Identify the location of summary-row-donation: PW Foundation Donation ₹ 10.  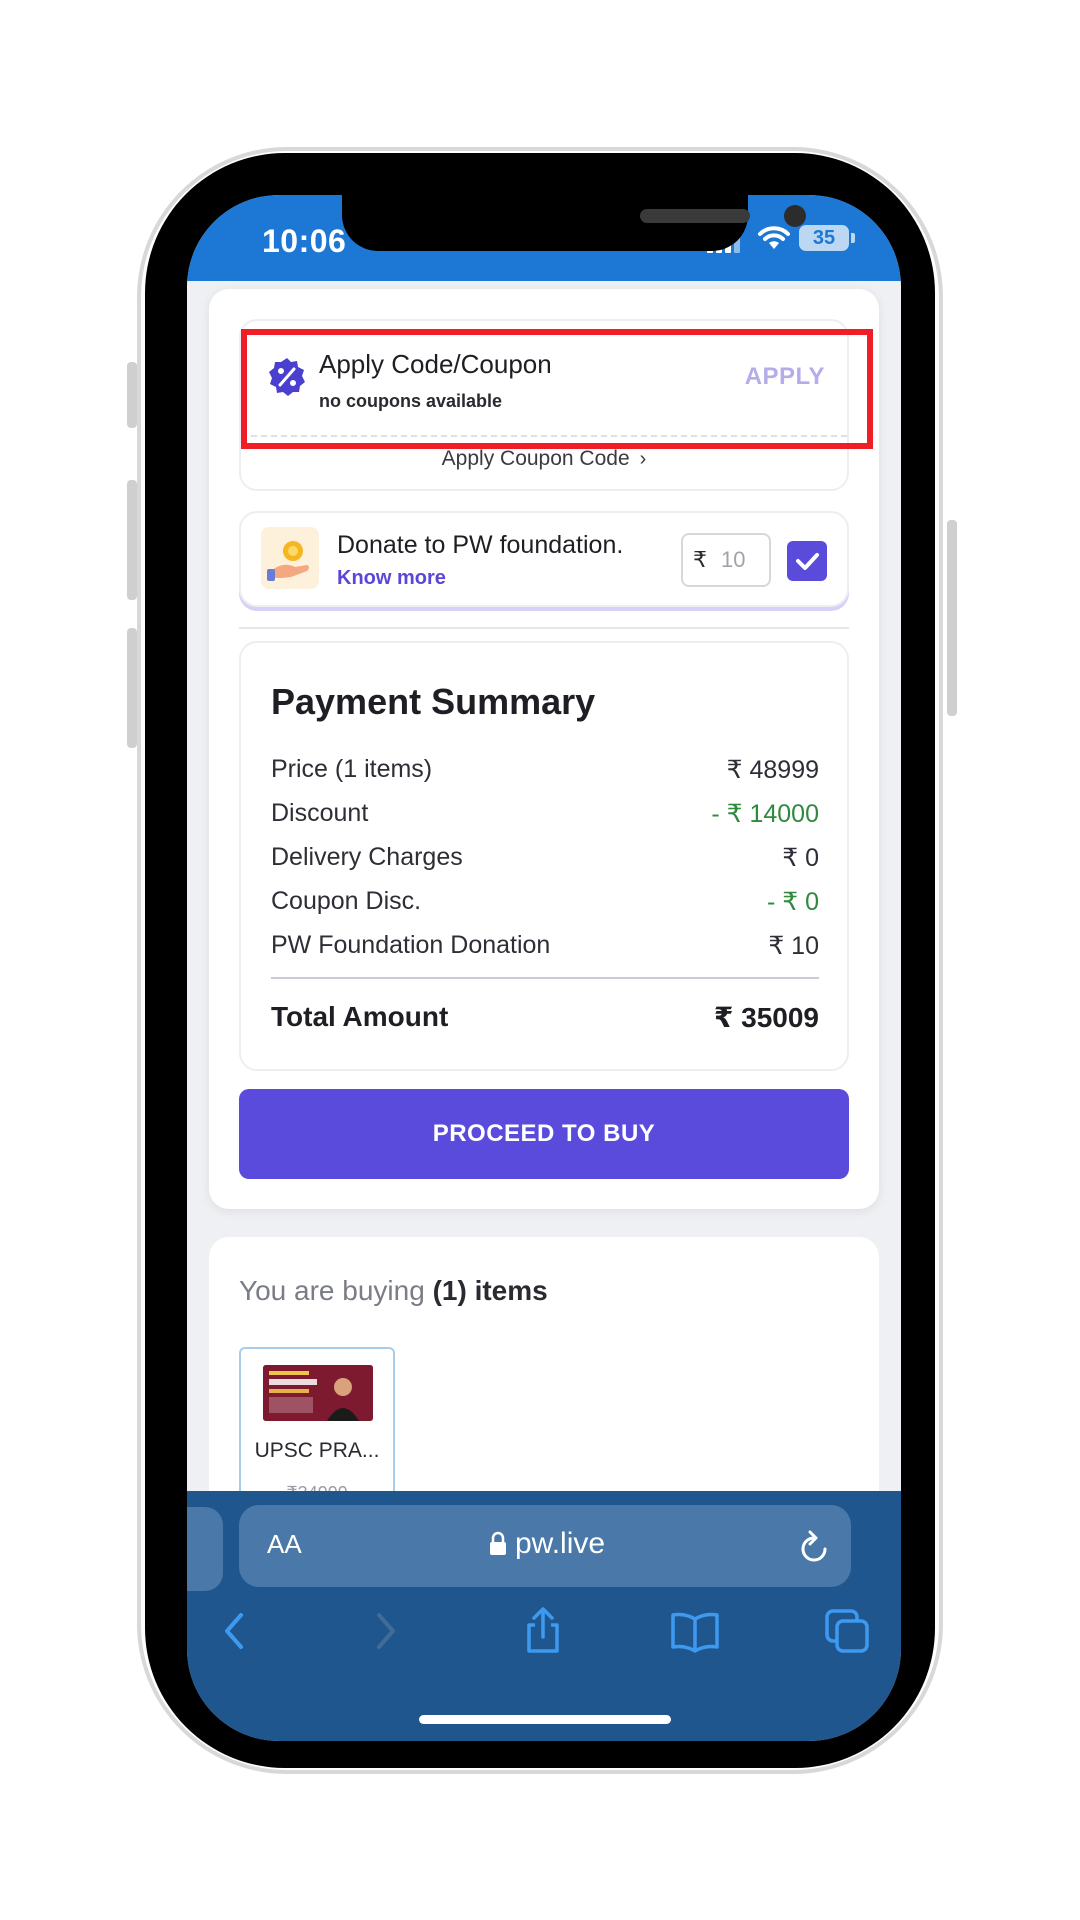
(545, 948).